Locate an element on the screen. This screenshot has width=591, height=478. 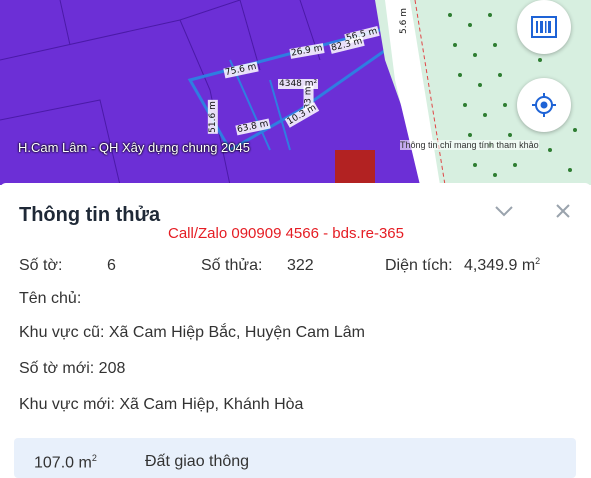
barcode-button is located at coordinates (544, 27).